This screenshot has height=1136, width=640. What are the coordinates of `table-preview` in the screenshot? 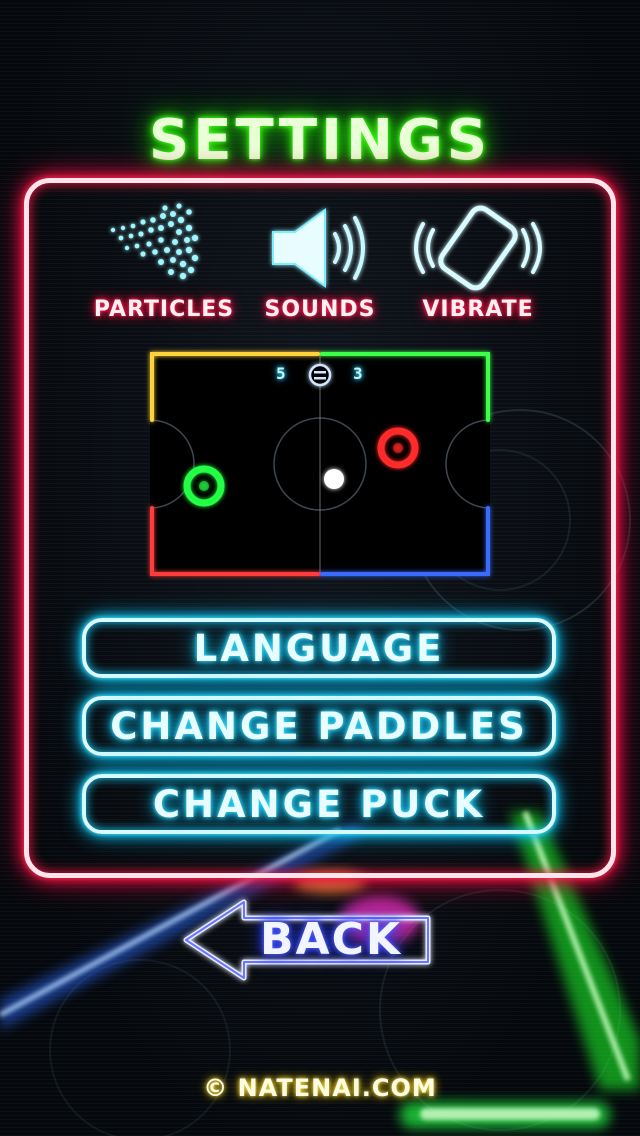 It's located at (320, 464).